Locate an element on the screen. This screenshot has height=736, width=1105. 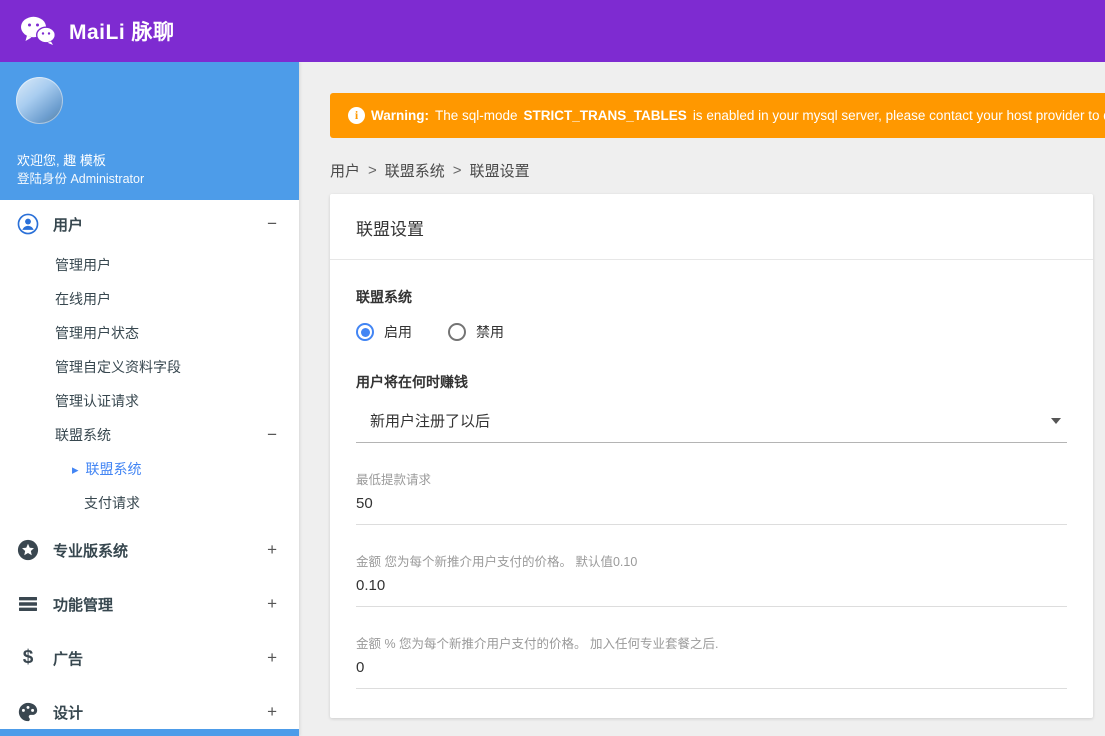
list-bars-icon is located at coordinates (28, 604).